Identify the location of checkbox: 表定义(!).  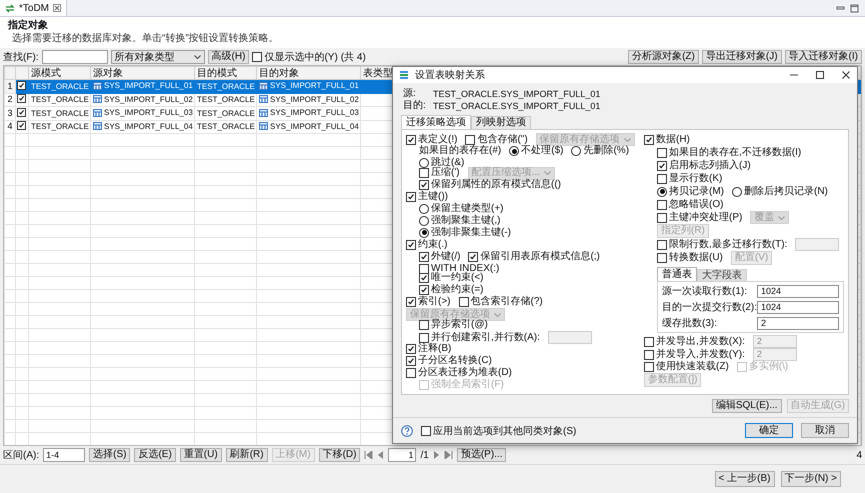
(432, 140).